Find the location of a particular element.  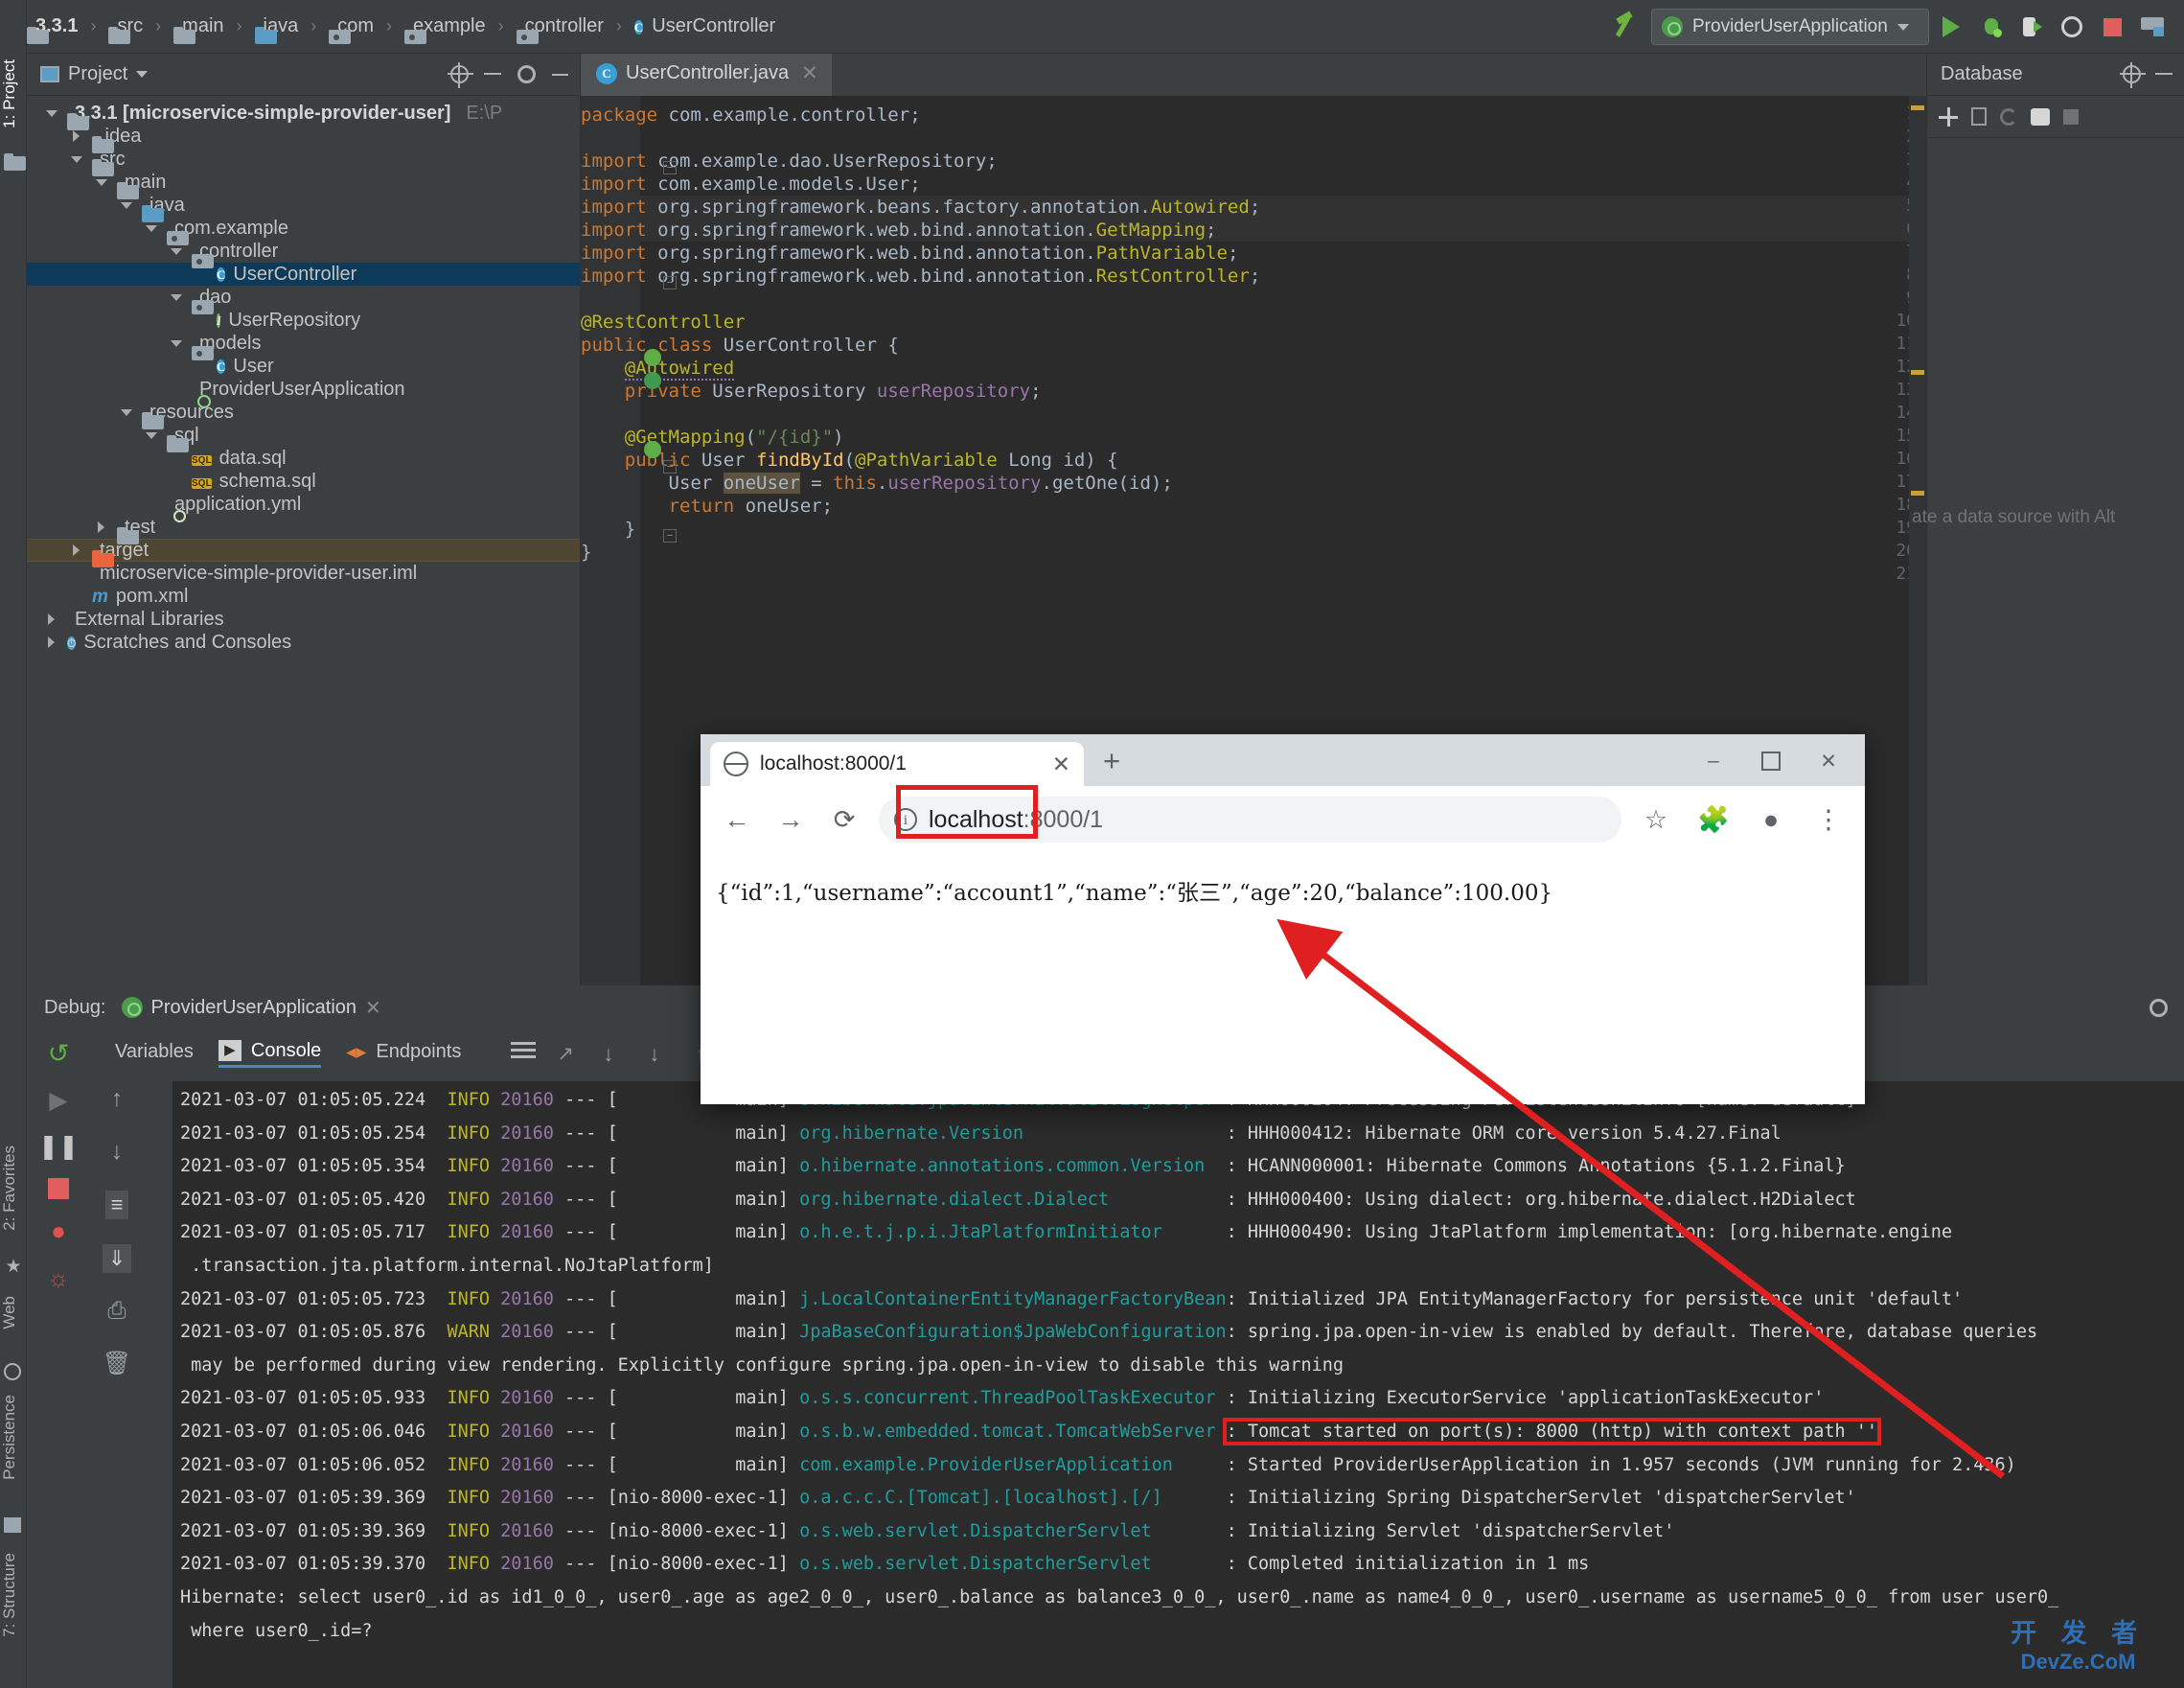

sidebar-item-persistence: Persistence is located at coordinates (14, 1437).